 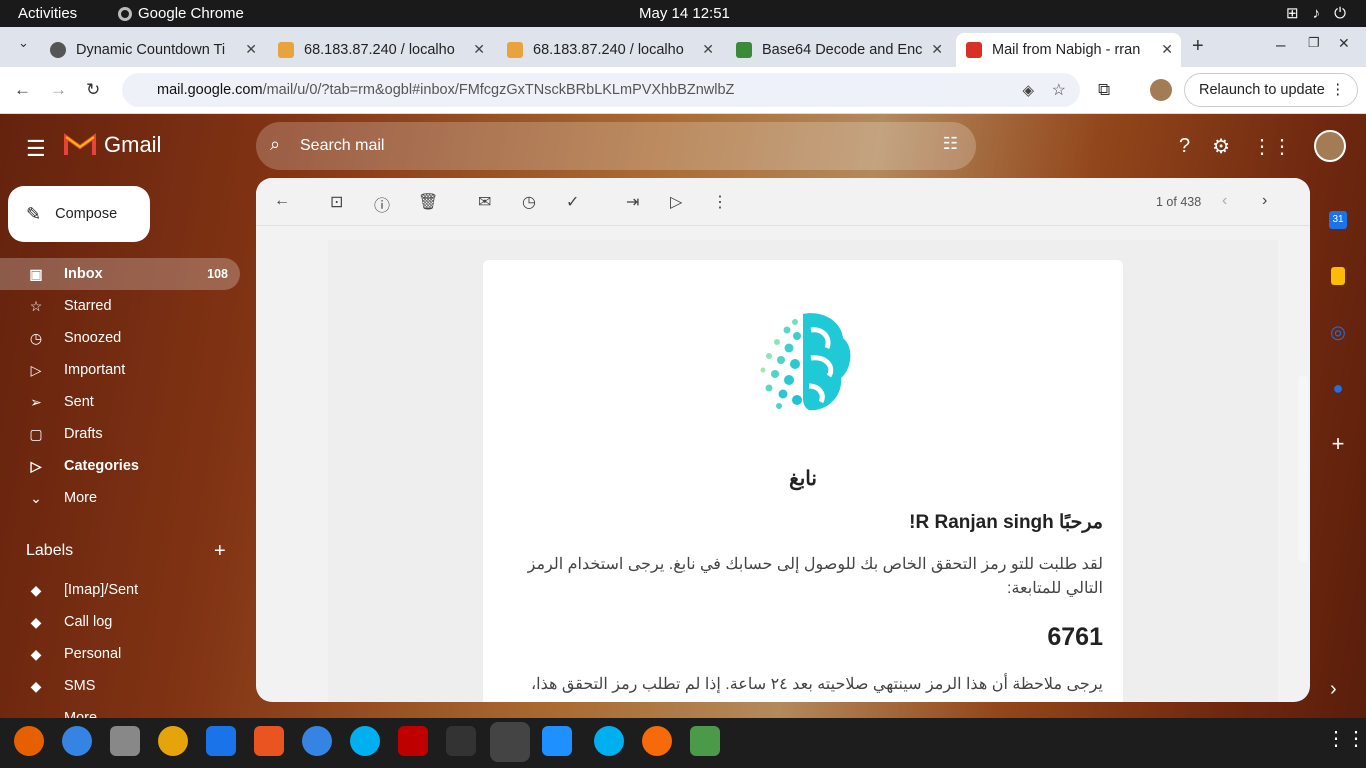 What do you see at coordinates (125, 338) in the screenshot?
I see `sidebar-item-snoozed: ◷ Snoozed` at bounding box center [125, 338].